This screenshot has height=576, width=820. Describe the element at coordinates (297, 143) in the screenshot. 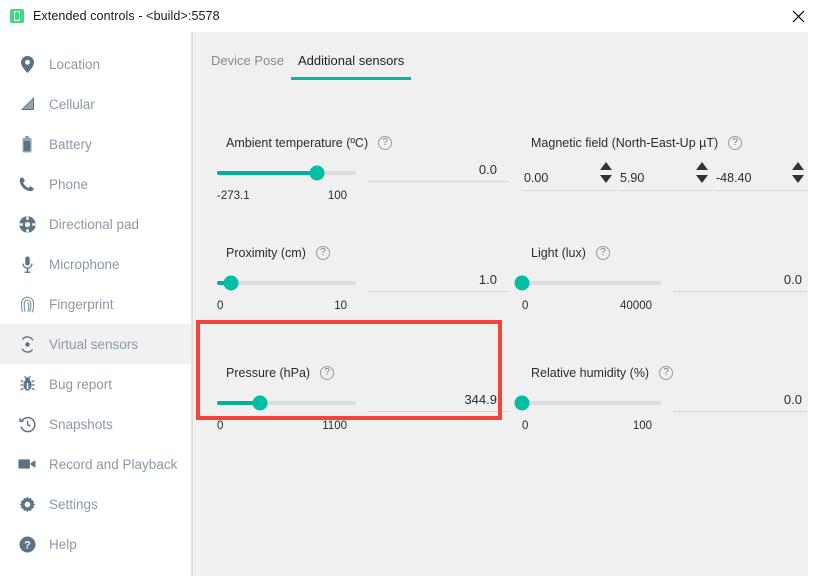

I see `sensor-title: Ambient temperature (ºC)` at that location.